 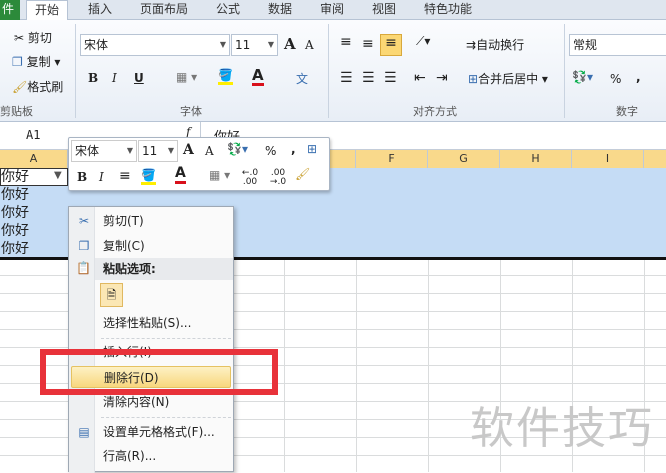 What do you see at coordinates (139, 78) in the screenshot?
I see `underline-button: U` at bounding box center [139, 78].